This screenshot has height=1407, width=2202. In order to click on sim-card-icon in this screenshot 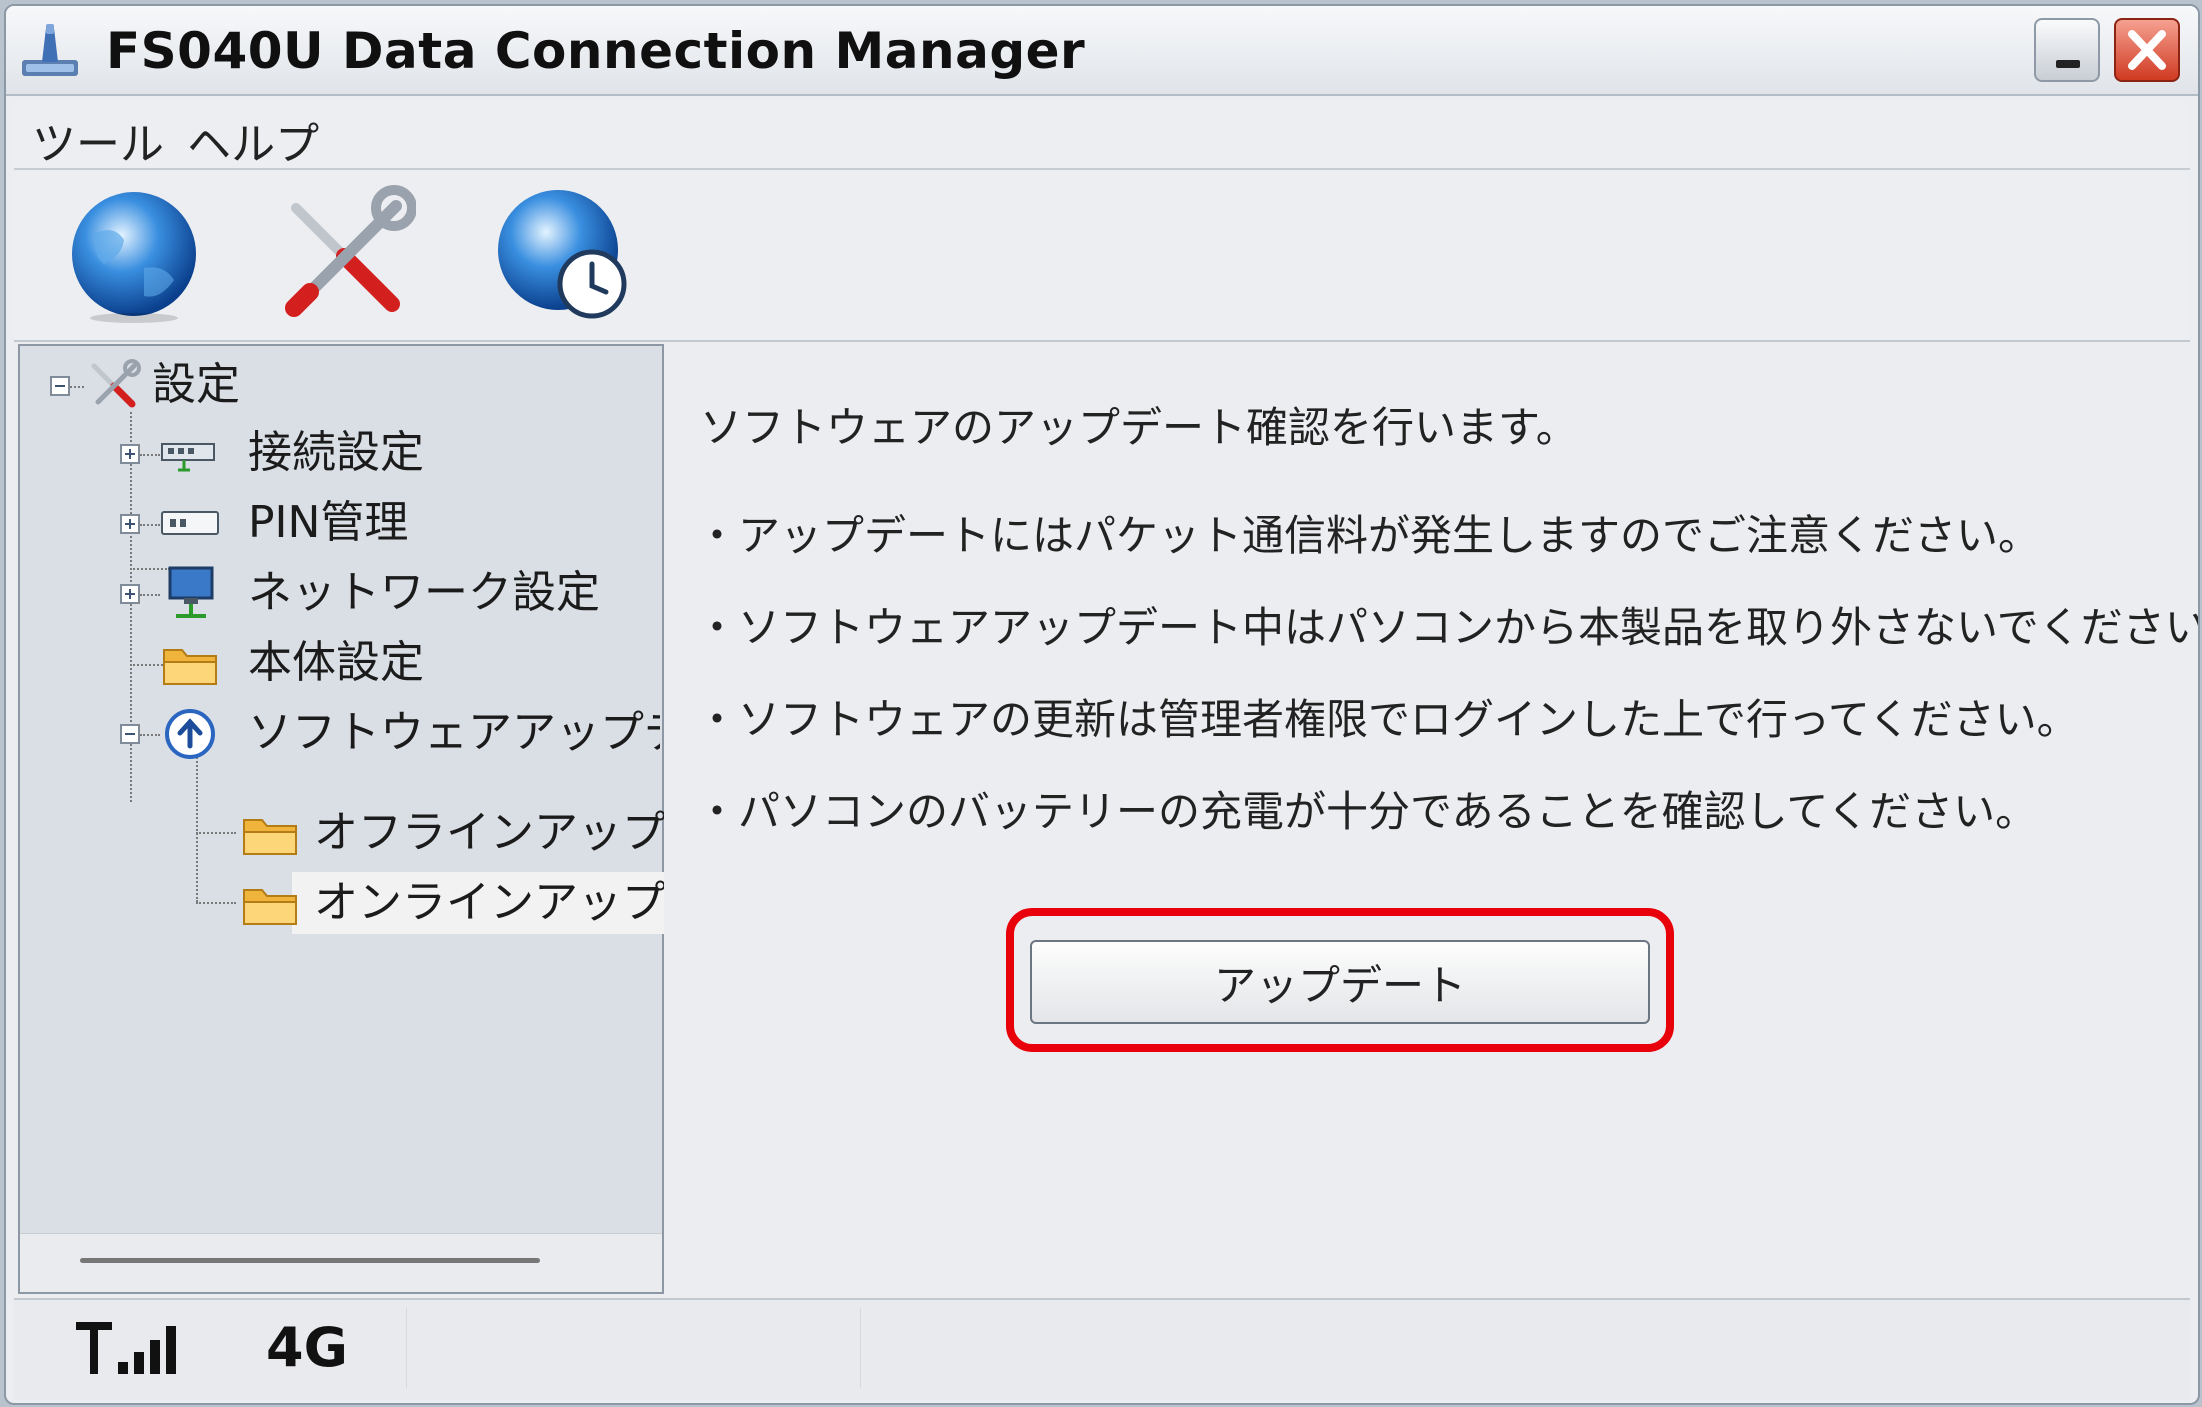, I will do `click(190, 523)`.